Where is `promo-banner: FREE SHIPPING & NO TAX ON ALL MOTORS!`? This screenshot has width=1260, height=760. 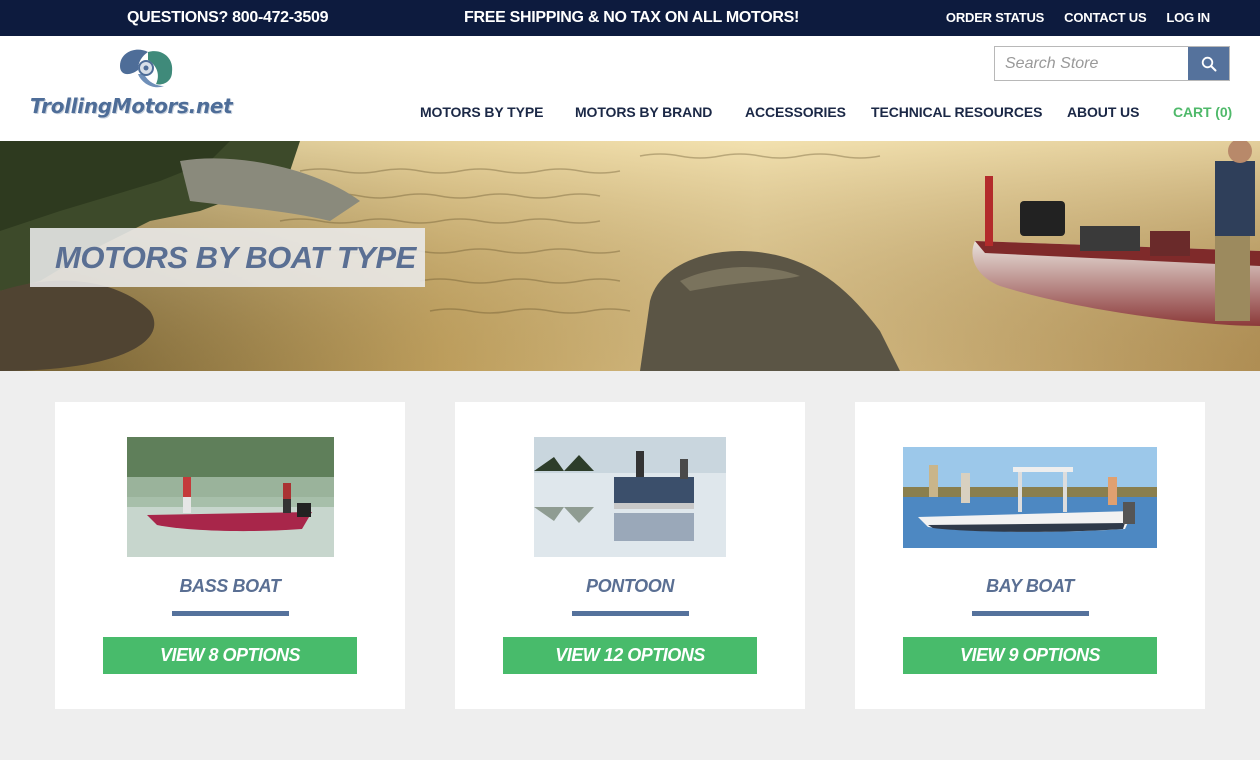
promo-banner: FREE SHIPPING & NO TAX ON ALL MOTORS! is located at coordinates (631, 17).